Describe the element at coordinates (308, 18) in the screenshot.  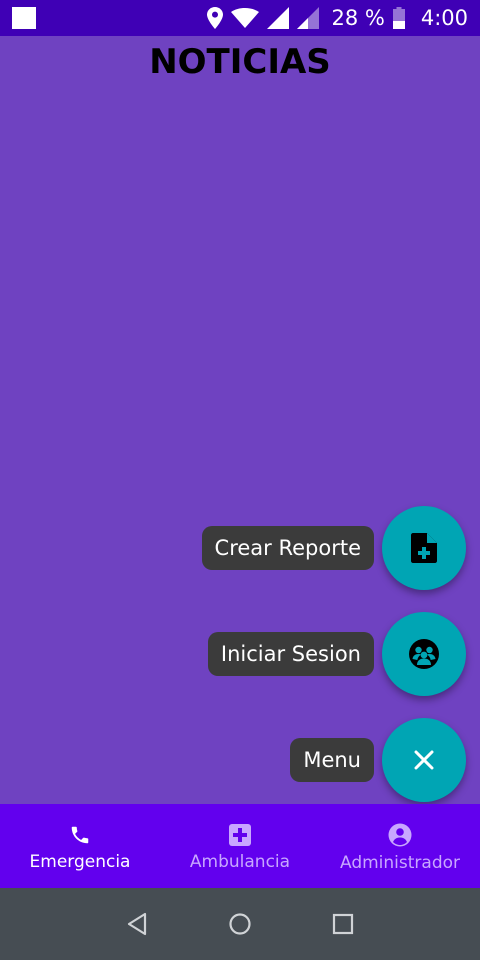
I see `signal-weak-icon` at that location.